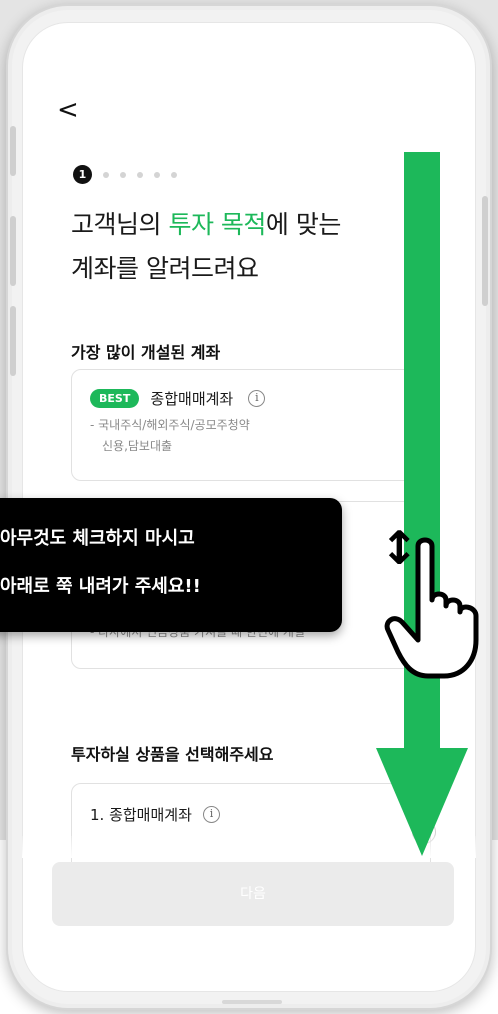 The width and height of the screenshot is (498, 1014). What do you see at coordinates (141, 815) in the screenshot?
I see `product-title: 1. 종합매매계좌` at bounding box center [141, 815].